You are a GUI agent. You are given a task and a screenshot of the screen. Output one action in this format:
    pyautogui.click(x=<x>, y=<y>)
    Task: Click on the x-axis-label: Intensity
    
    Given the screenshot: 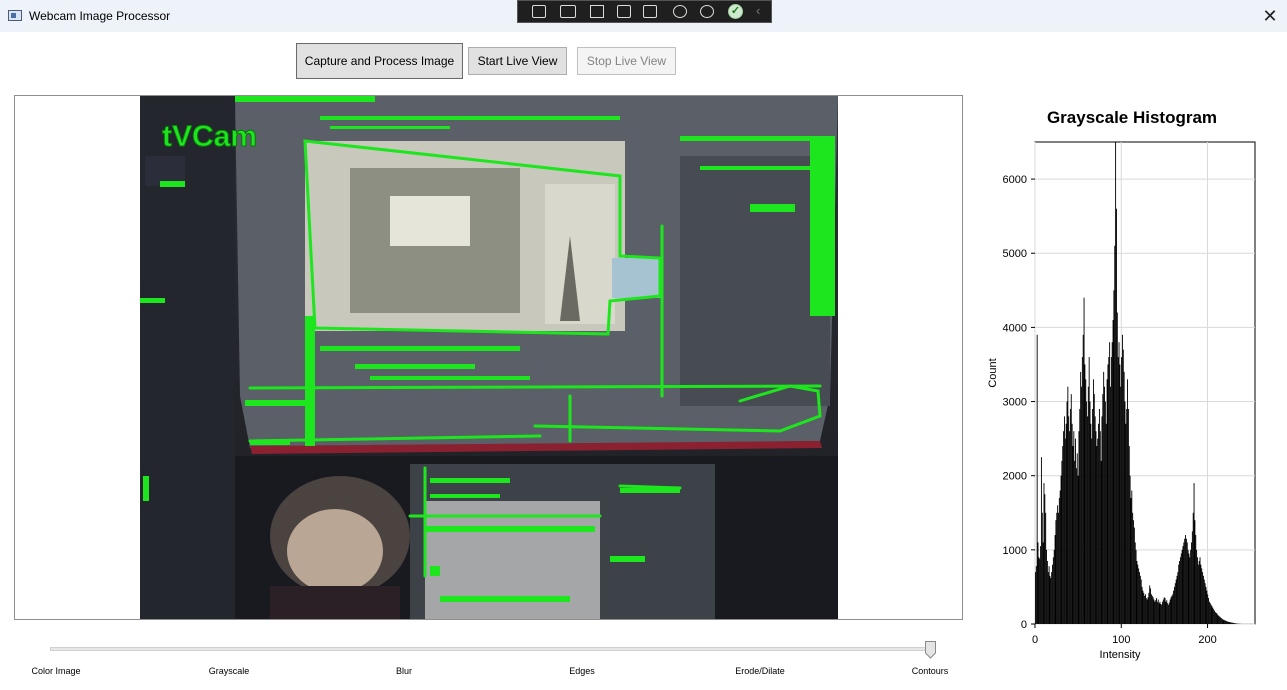 What is the action you would take?
    pyautogui.click(x=1120, y=655)
    